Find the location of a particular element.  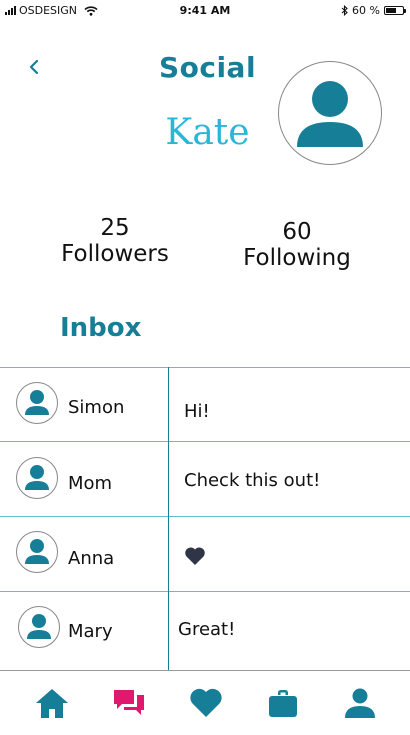

briefcase-icon is located at coordinates (283, 703).